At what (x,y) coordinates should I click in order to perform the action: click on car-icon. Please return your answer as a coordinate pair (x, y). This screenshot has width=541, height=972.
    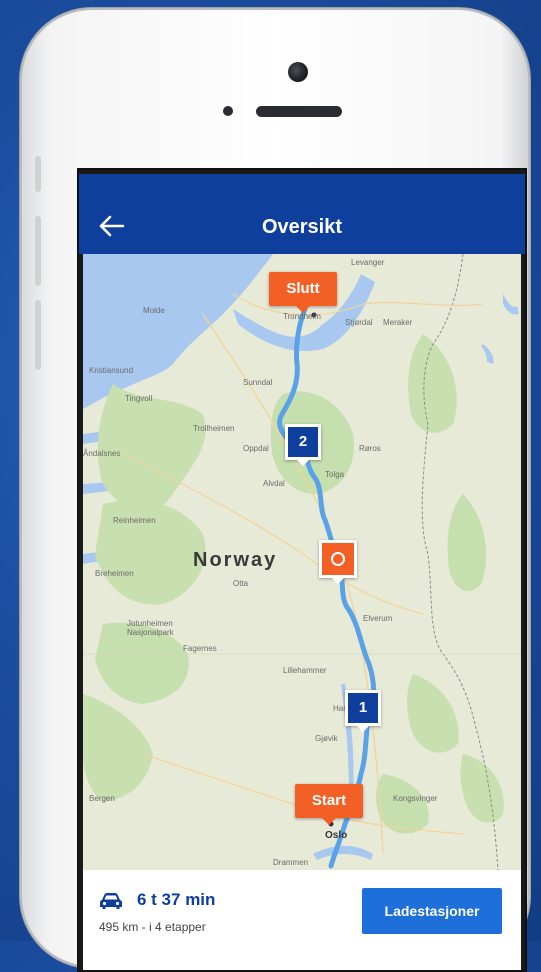
    Looking at the image, I should click on (111, 901).